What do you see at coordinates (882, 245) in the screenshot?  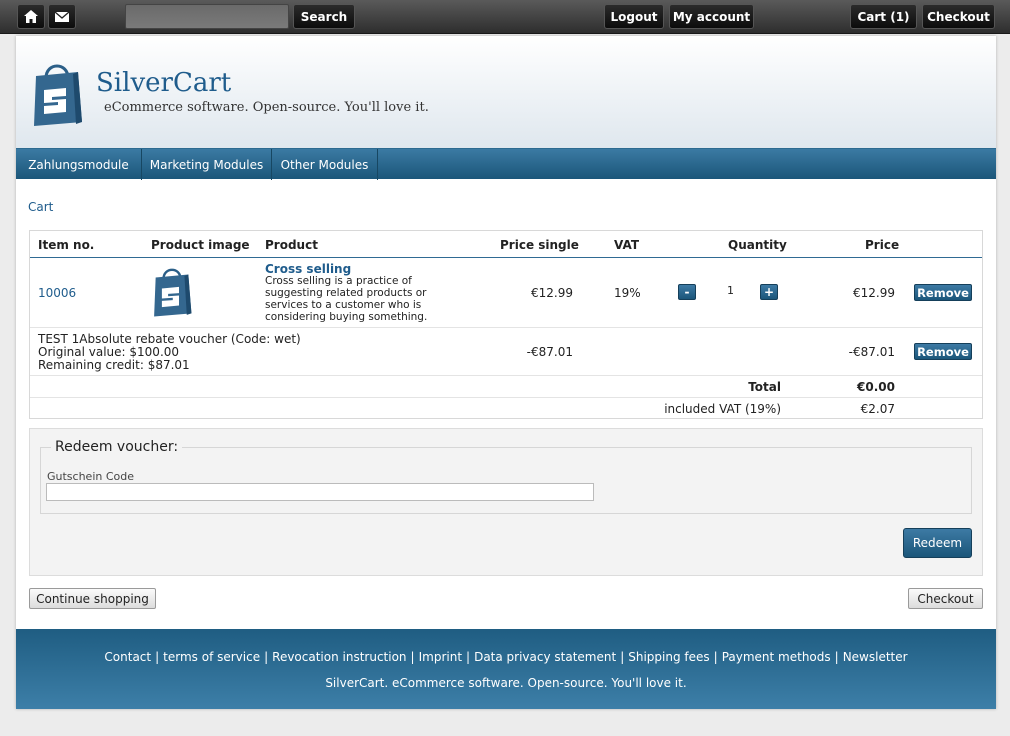 I see `header-price: Price` at bounding box center [882, 245].